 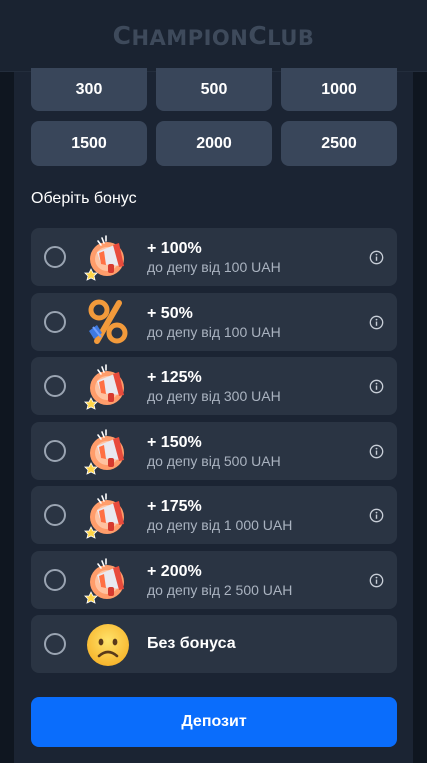 What do you see at coordinates (214, 450) in the screenshot?
I see `bonus-option-150: + 150% до депу від 500 UAH` at bounding box center [214, 450].